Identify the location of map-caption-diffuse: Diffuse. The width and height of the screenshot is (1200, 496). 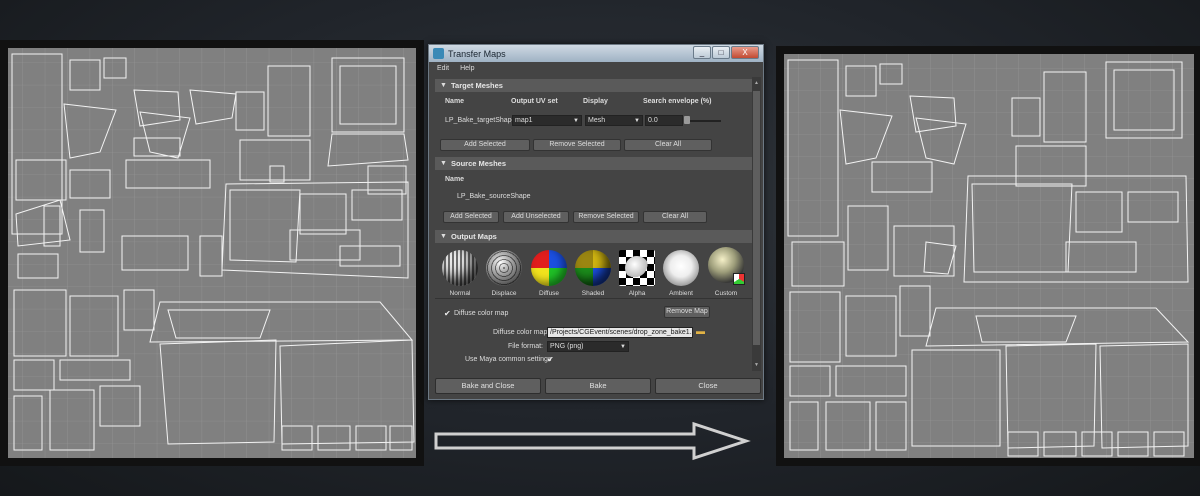
(549, 293).